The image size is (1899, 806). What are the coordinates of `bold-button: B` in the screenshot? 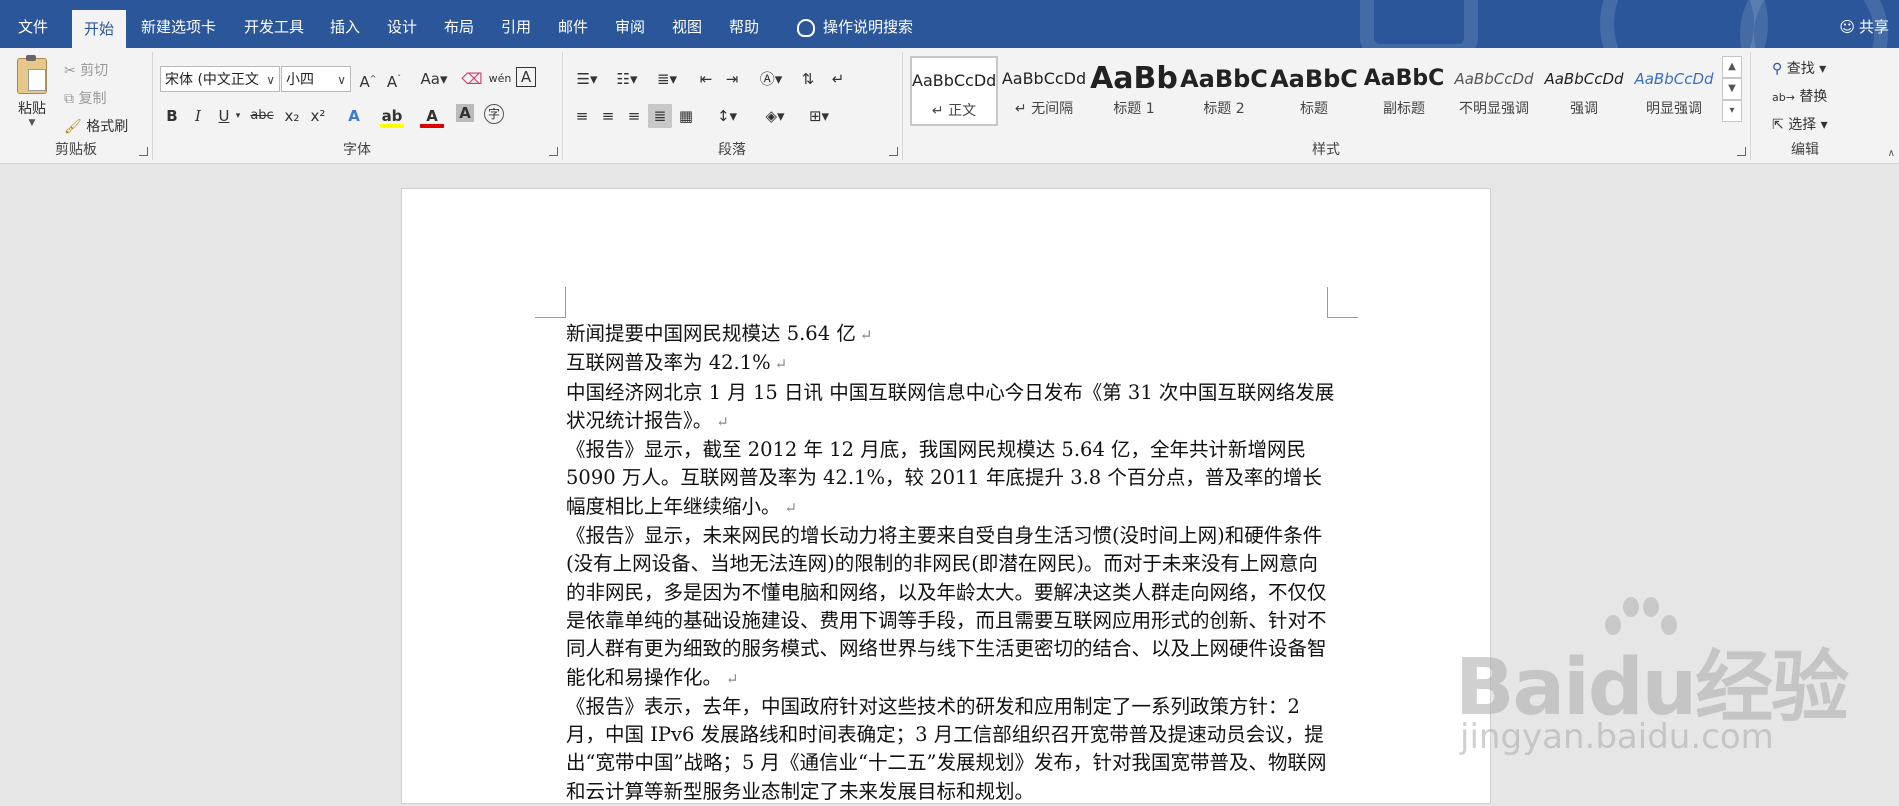 It's located at (172, 116).